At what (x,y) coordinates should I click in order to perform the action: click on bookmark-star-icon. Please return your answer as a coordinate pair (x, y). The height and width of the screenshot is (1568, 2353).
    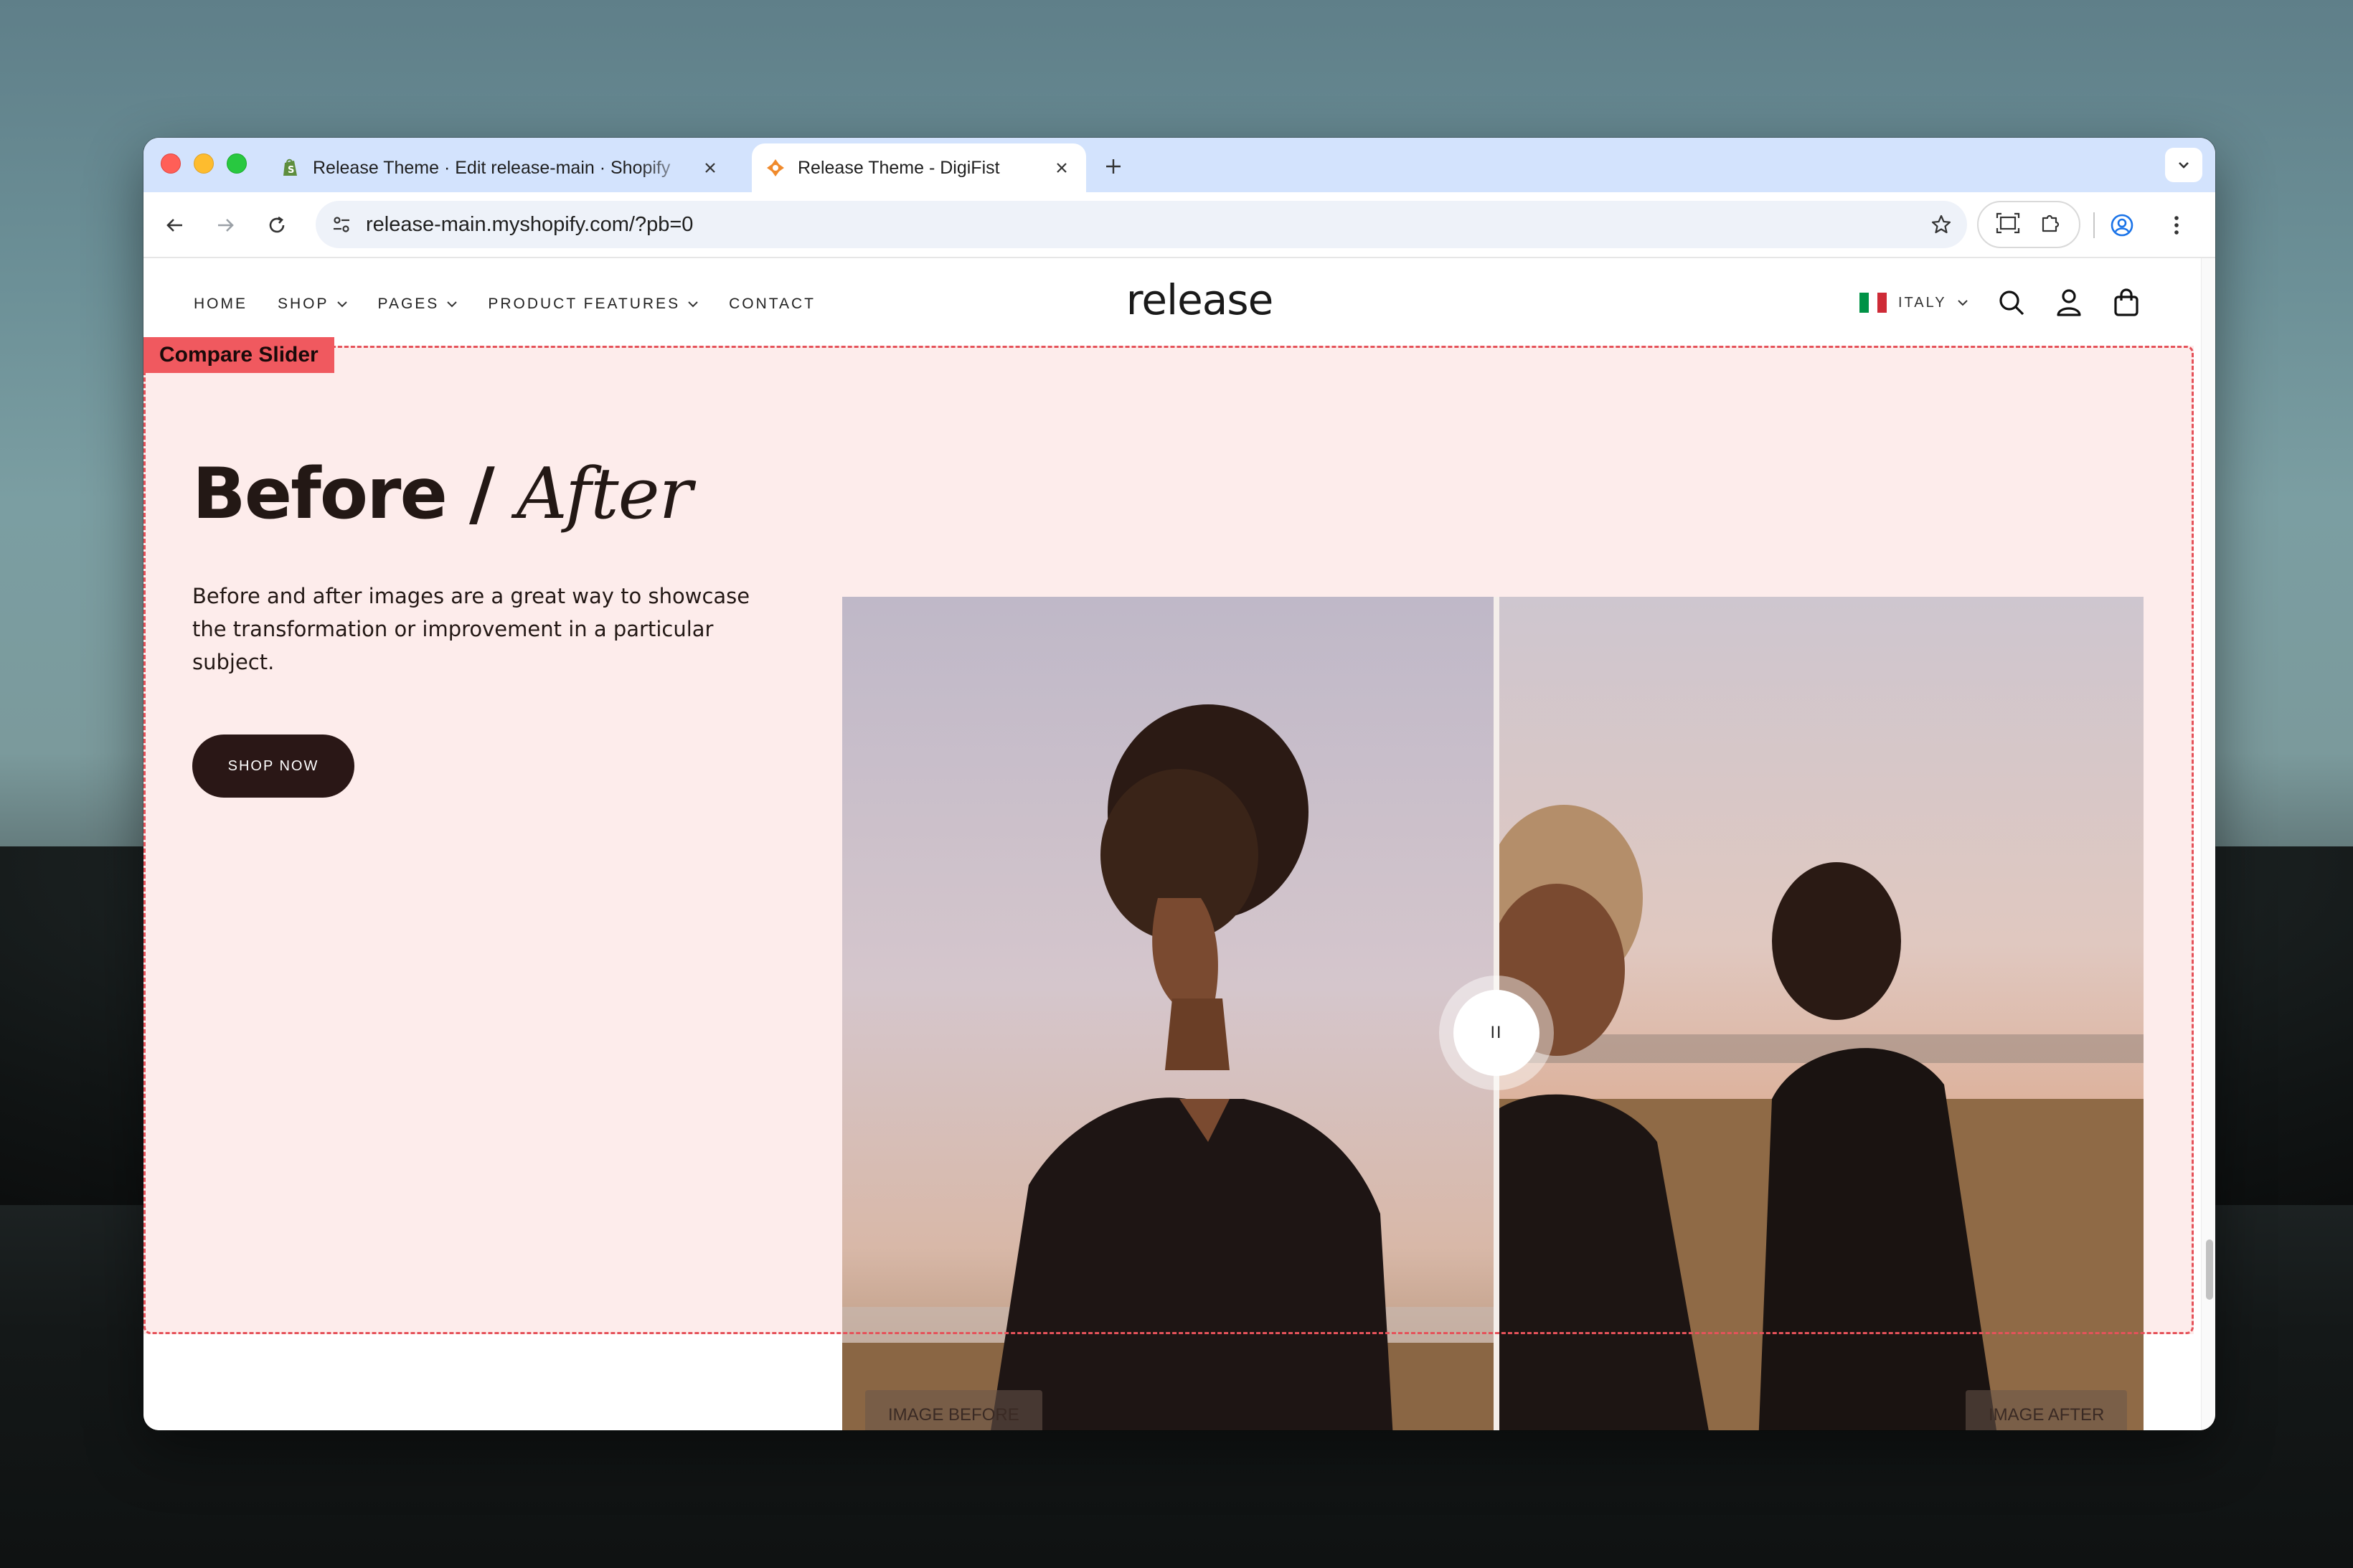
    Looking at the image, I should click on (1941, 225).